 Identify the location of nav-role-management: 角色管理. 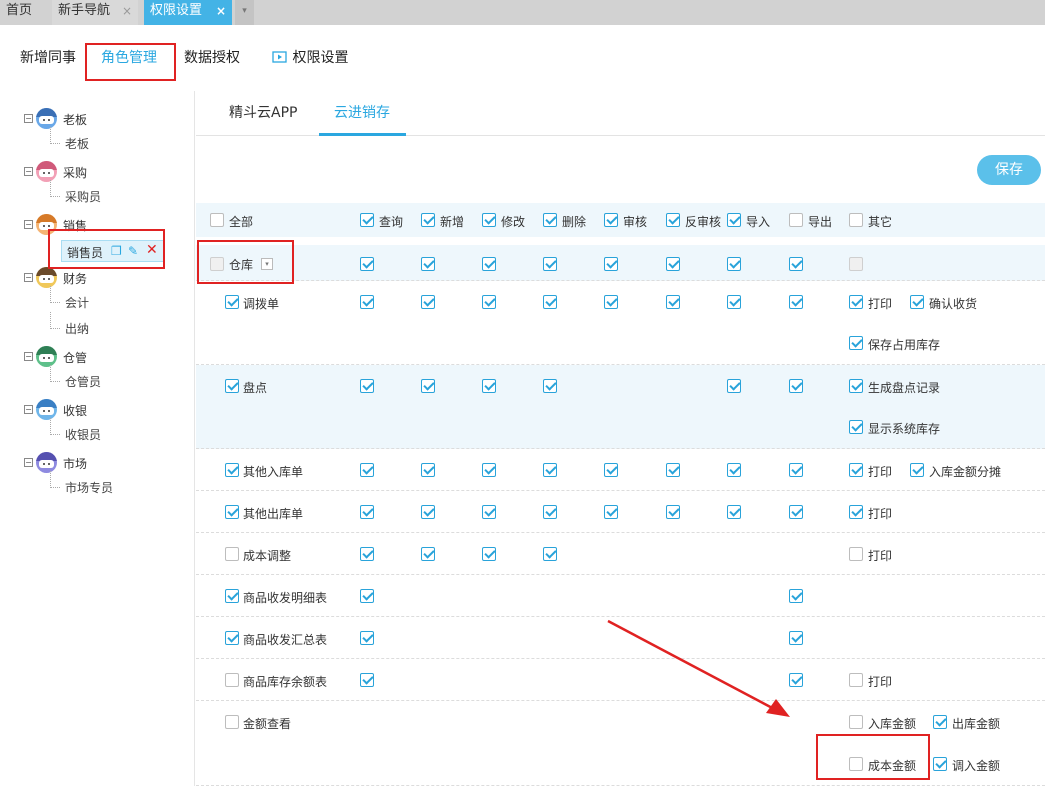
(129, 58).